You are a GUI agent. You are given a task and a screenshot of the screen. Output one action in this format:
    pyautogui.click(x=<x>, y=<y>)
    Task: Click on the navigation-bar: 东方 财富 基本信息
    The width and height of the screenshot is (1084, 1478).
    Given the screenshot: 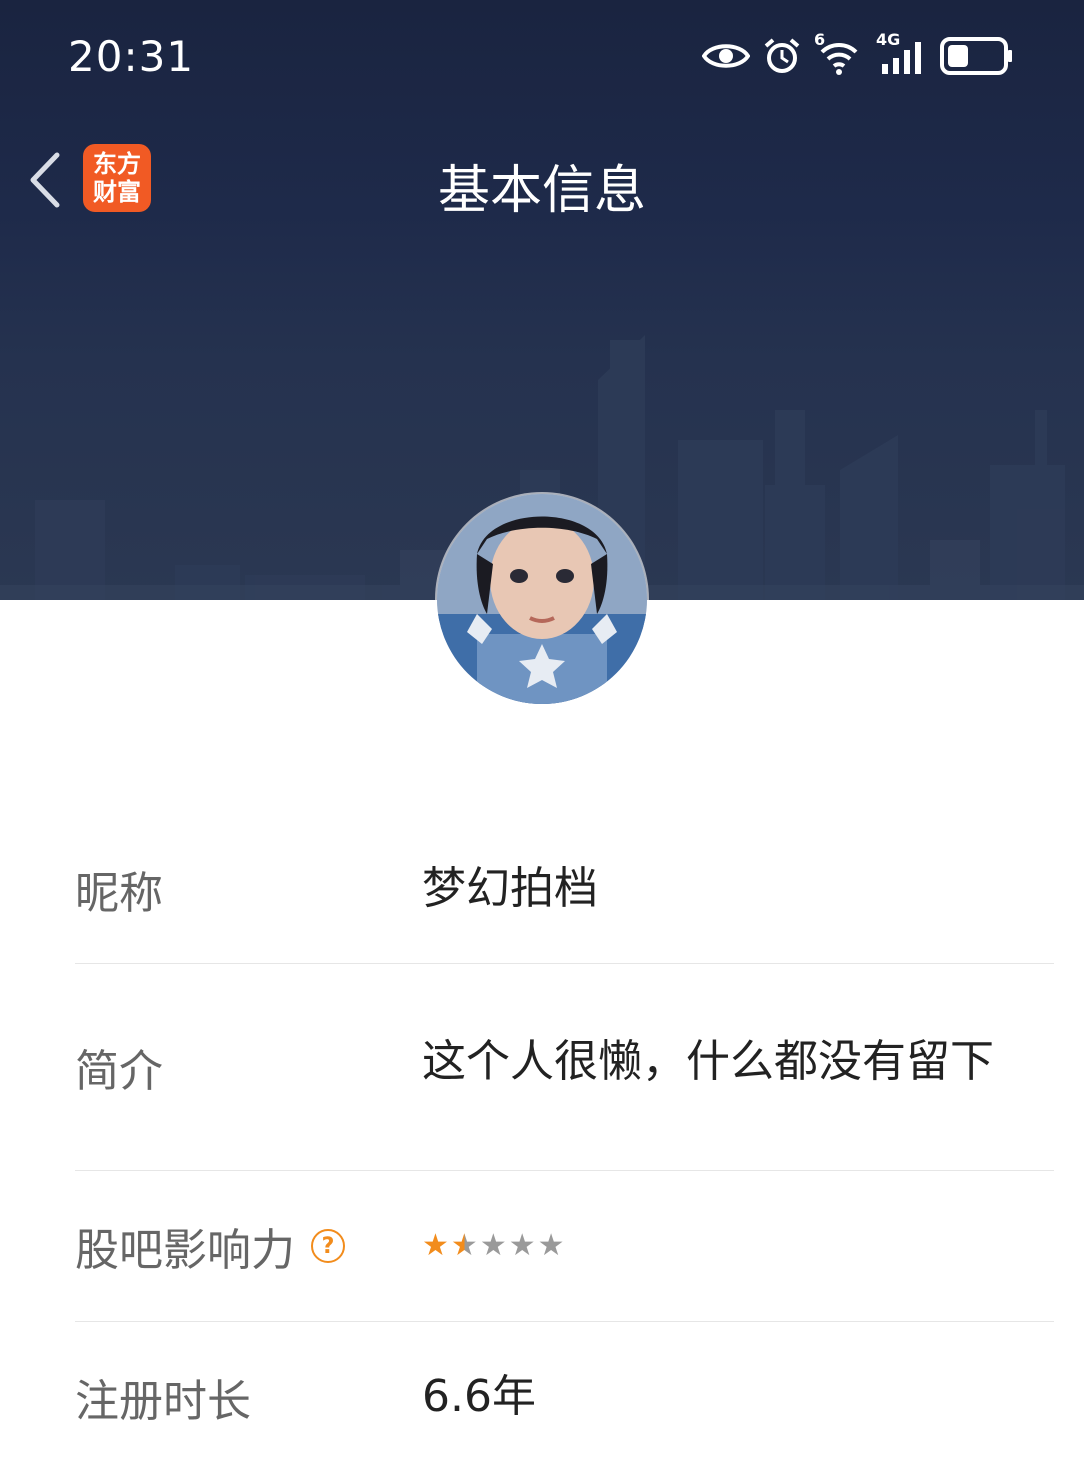 What is the action you would take?
    pyautogui.click(x=542, y=180)
    